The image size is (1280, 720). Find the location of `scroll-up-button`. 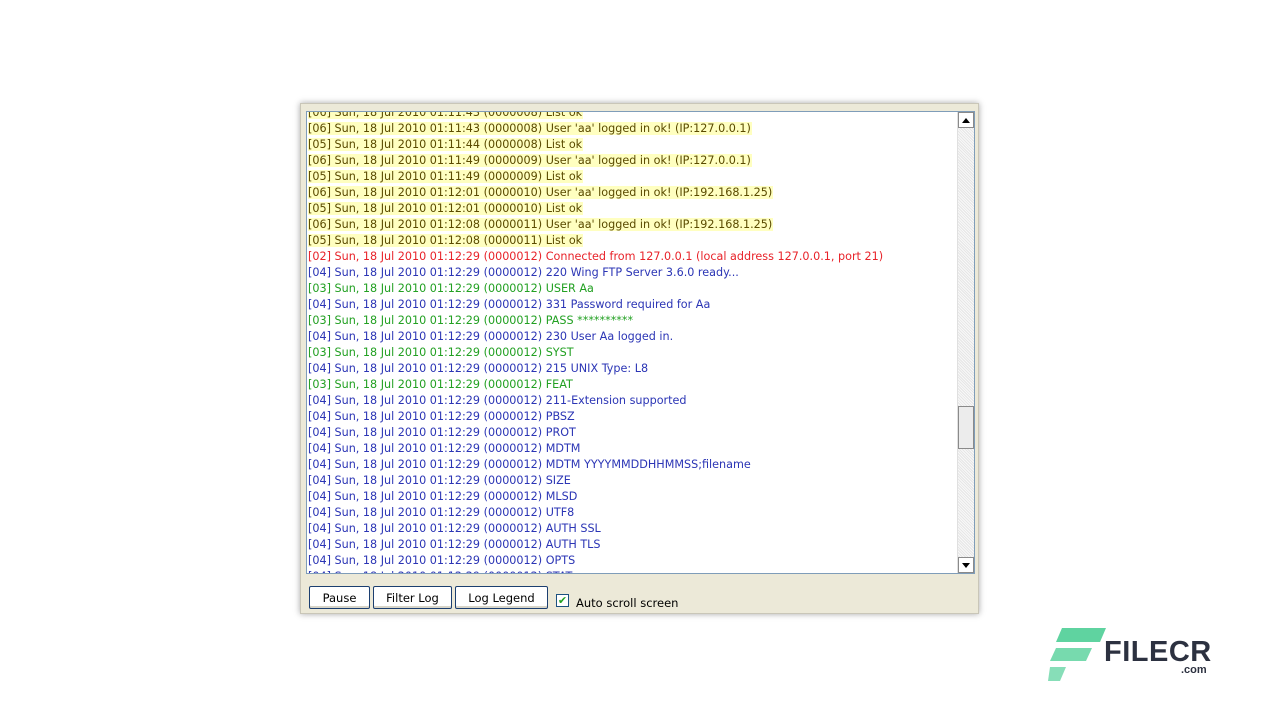

scroll-up-button is located at coordinates (966, 120).